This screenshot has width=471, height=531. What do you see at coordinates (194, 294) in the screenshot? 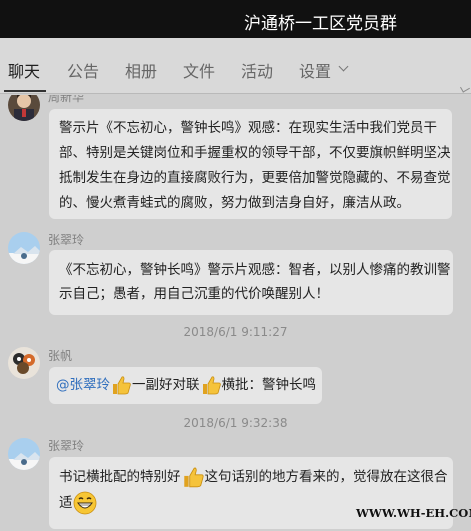
I see `message-text: 示自己；愚者，用自己沉重的代价唤醒别人！` at bounding box center [194, 294].